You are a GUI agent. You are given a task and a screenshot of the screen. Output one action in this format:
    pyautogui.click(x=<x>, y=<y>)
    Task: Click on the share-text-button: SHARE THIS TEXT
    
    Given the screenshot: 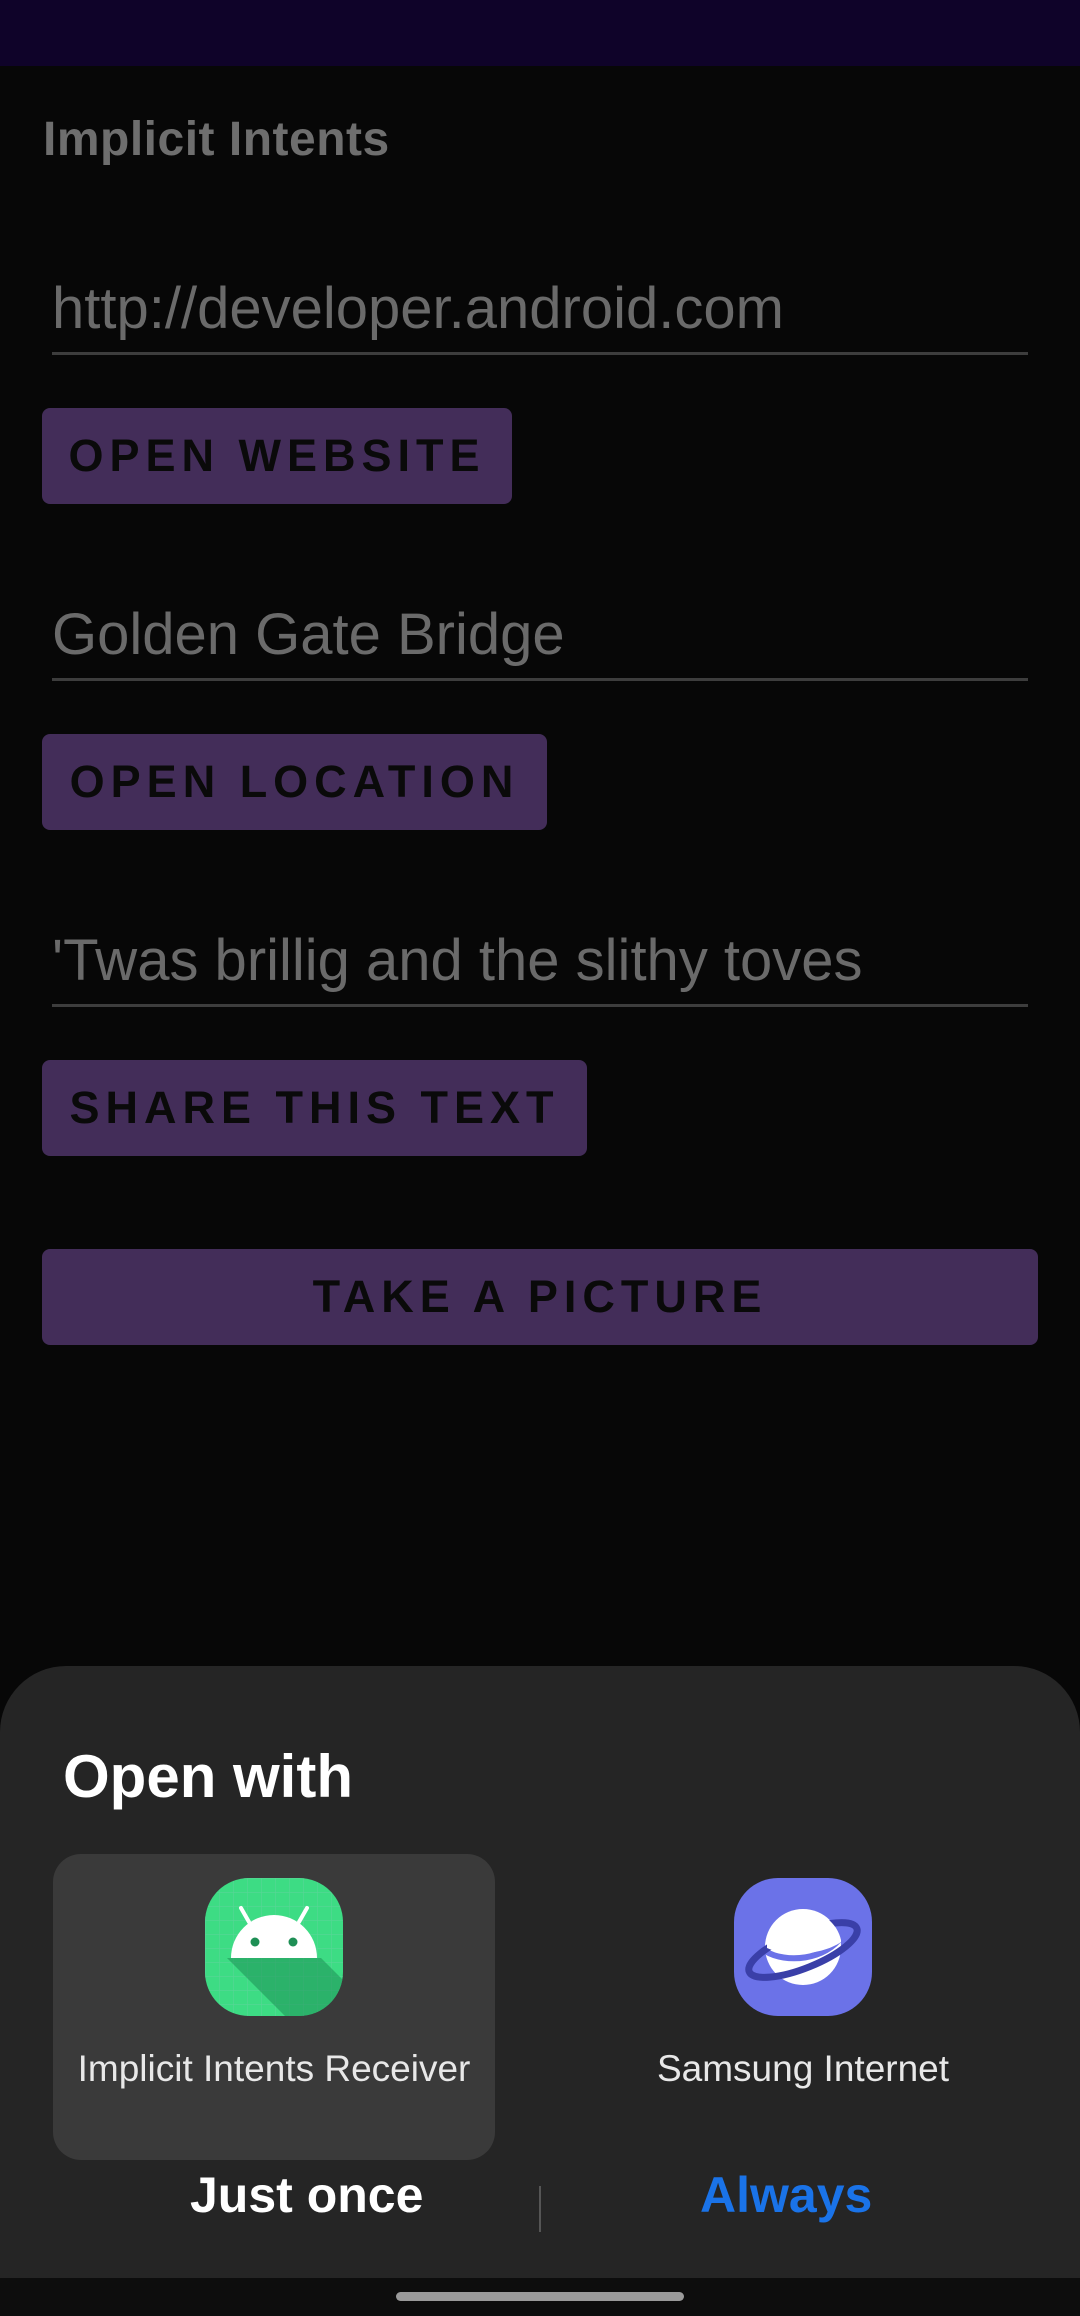 What is the action you would take?
    pyautogui.click(x=314, y=1108)
    